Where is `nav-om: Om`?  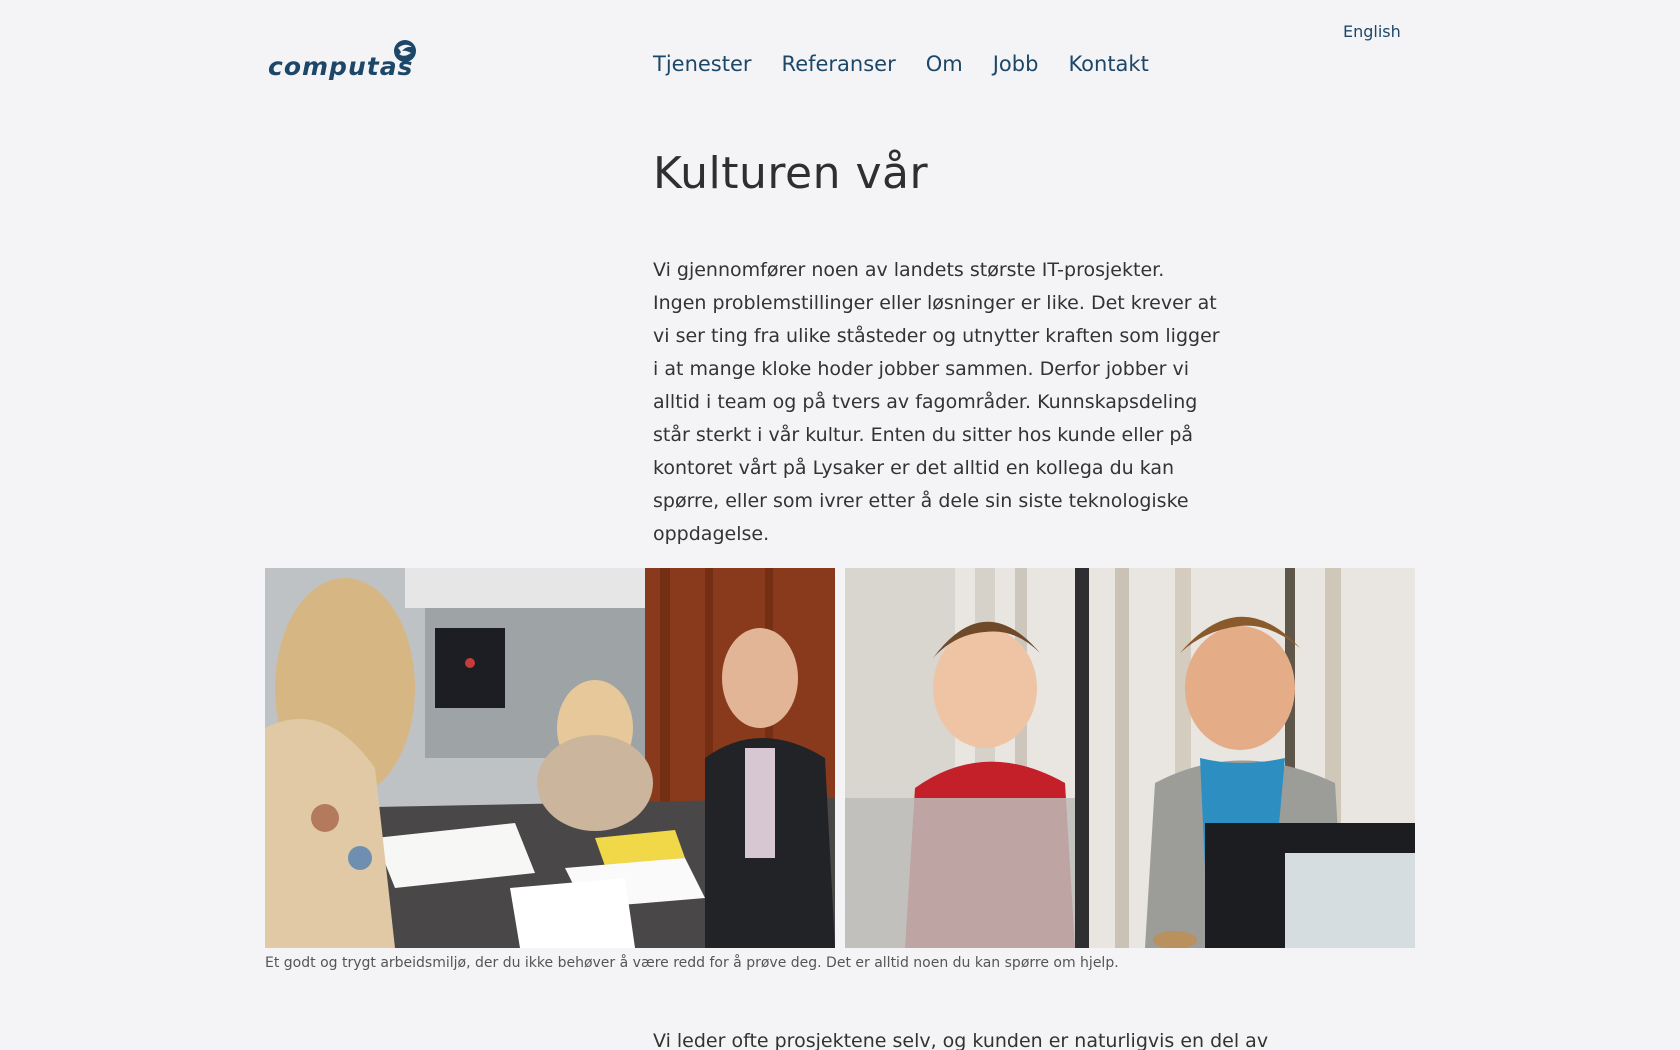 nav-om: Om is located at coordinates (944, 64).